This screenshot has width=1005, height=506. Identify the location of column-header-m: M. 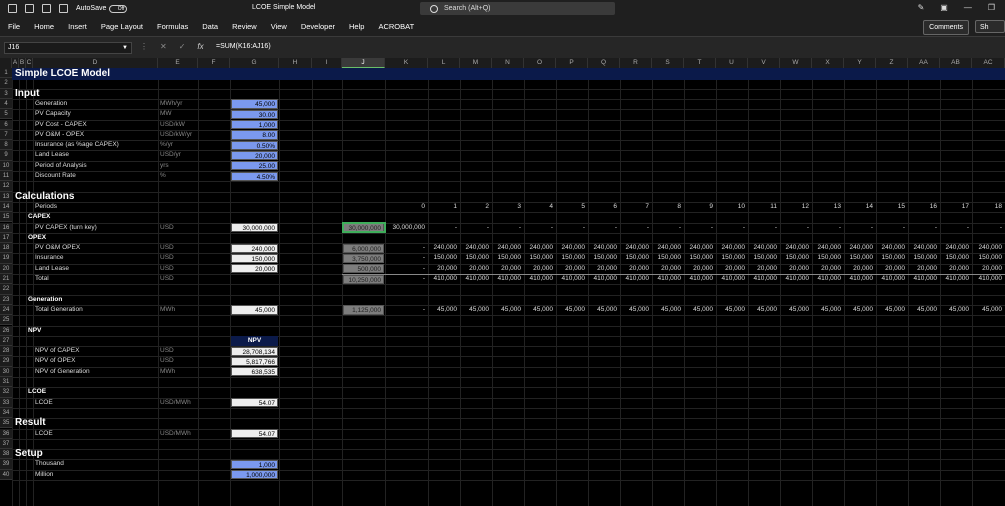
(476, 63).